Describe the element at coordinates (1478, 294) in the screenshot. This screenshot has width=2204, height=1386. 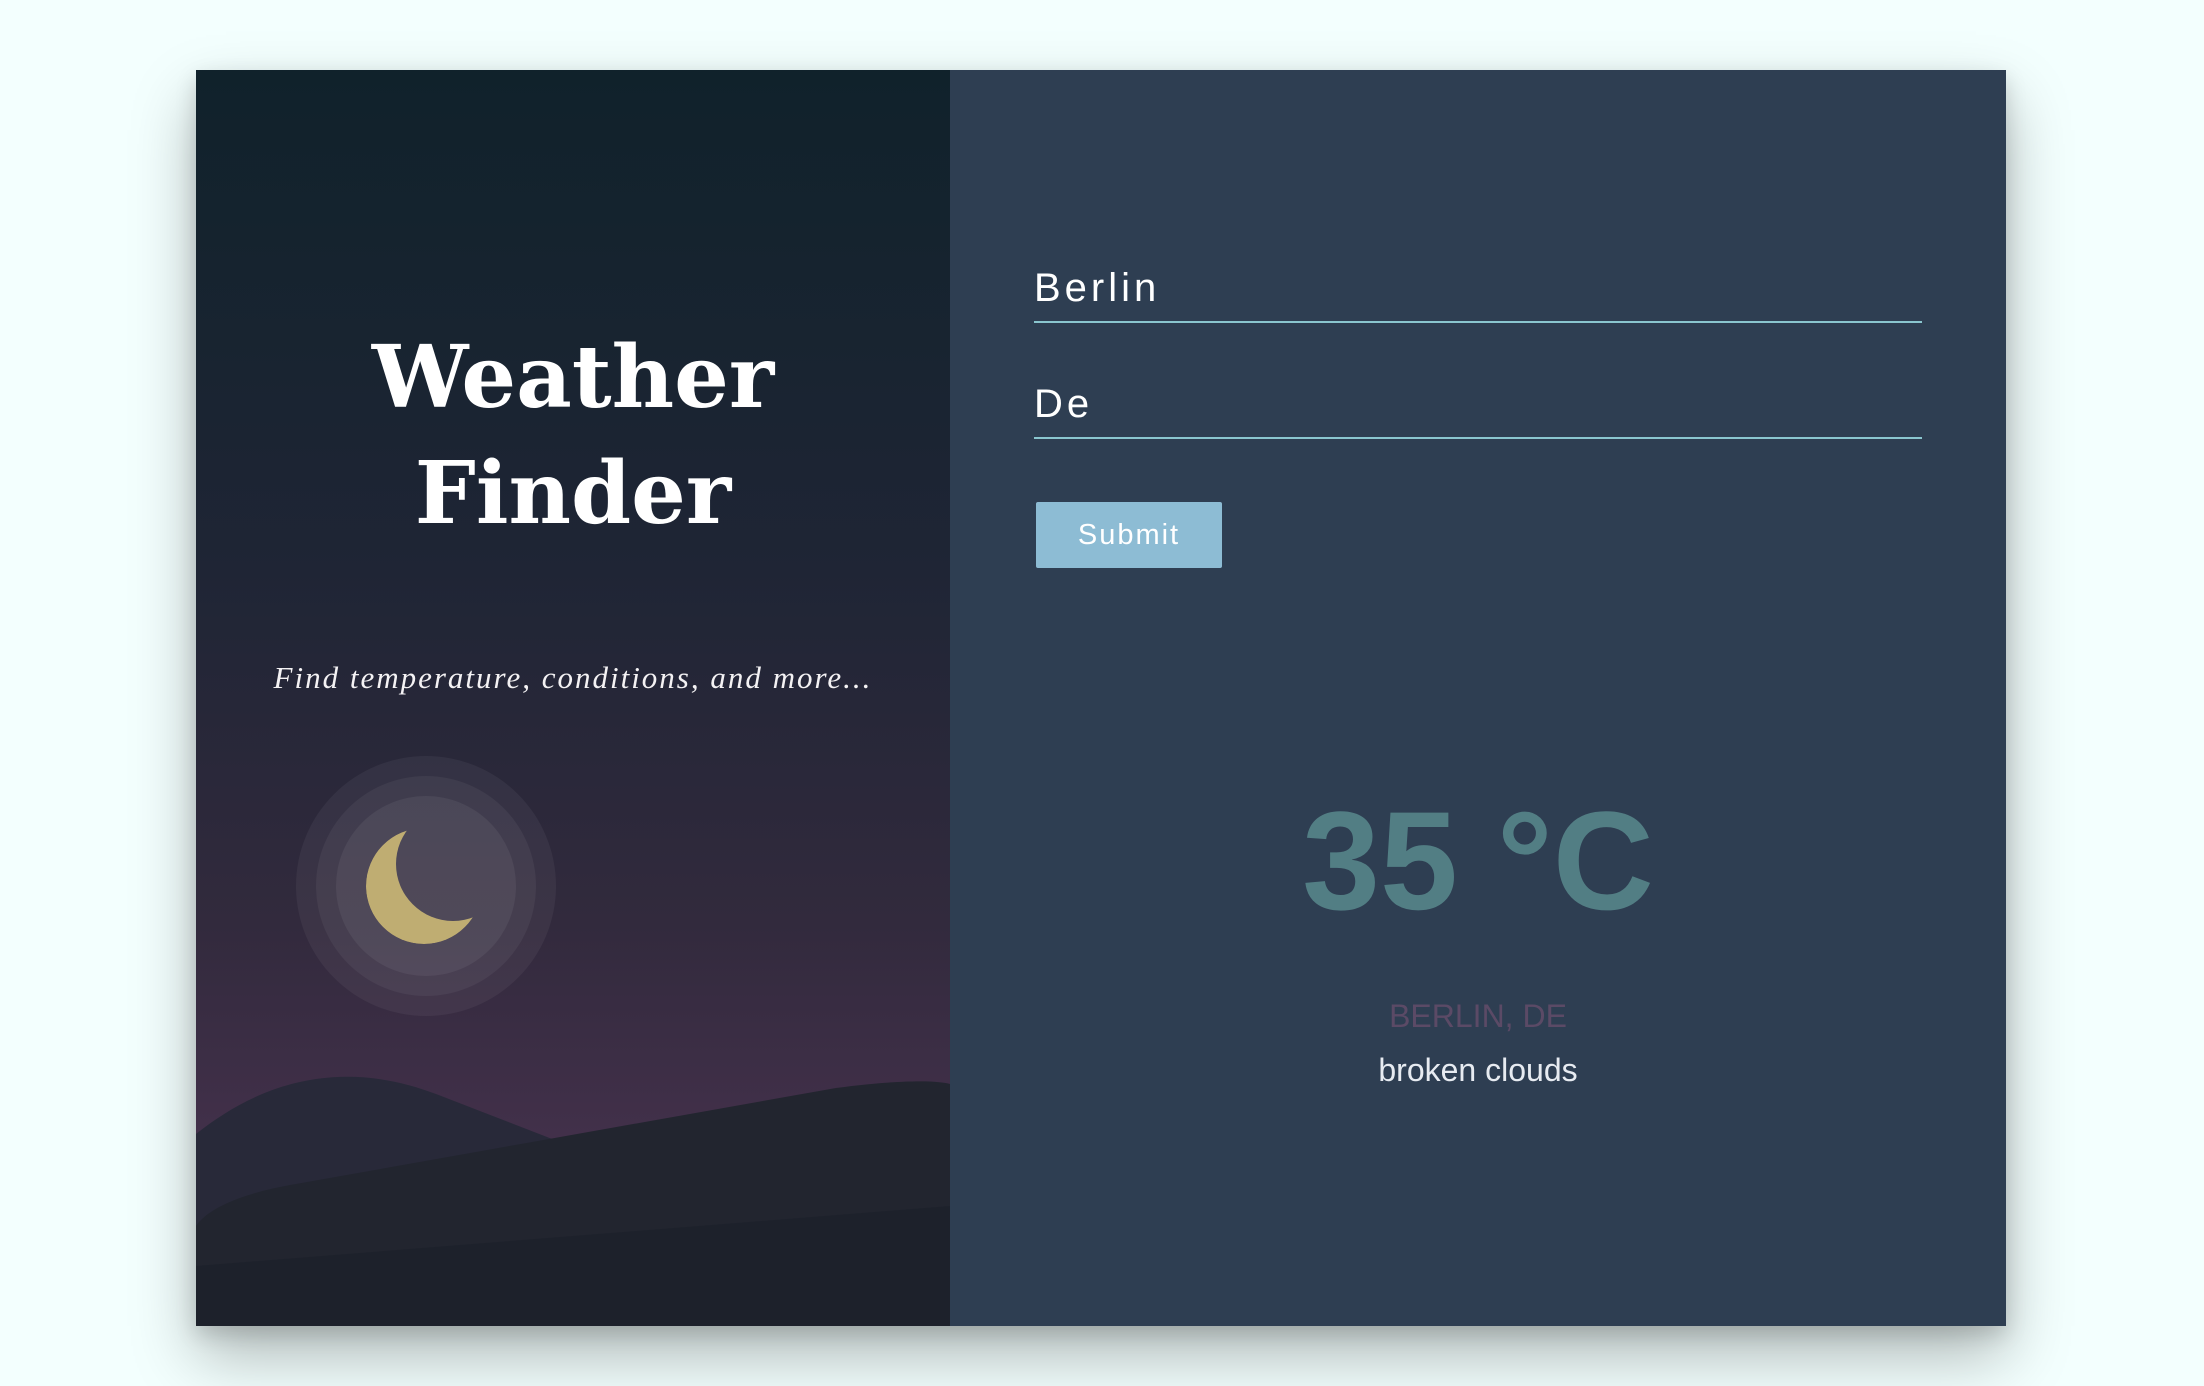
I see `city-input` at that location.